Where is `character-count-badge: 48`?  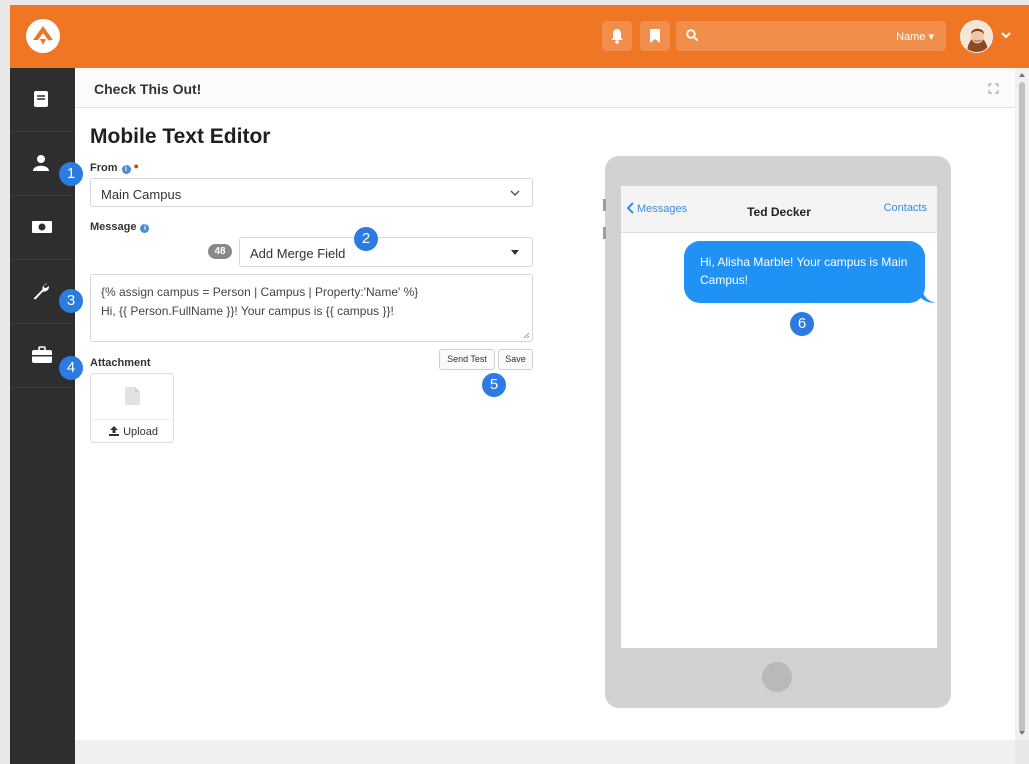
character-count-badge: 48 is located at coordinates (220, 251).